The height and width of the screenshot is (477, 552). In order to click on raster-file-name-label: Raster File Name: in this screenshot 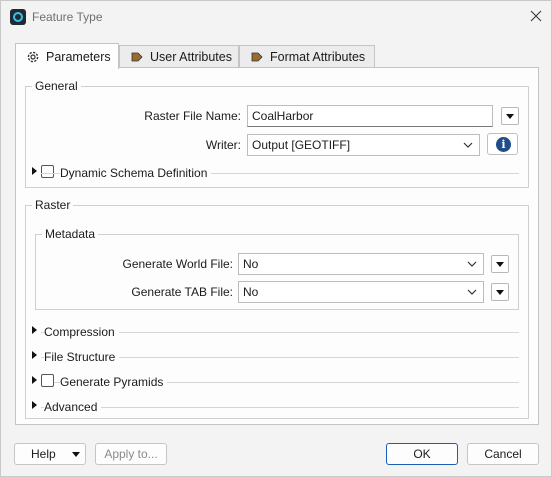, I will do `click(192, 116)`.